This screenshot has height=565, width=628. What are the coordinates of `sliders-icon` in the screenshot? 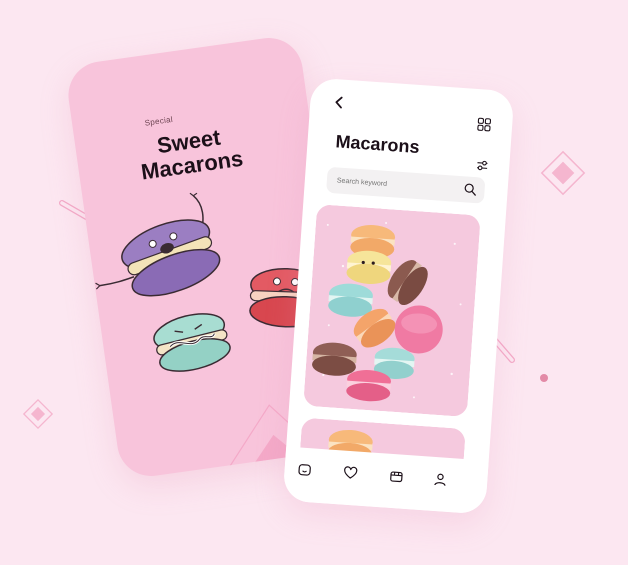 It's located at (482, 165).